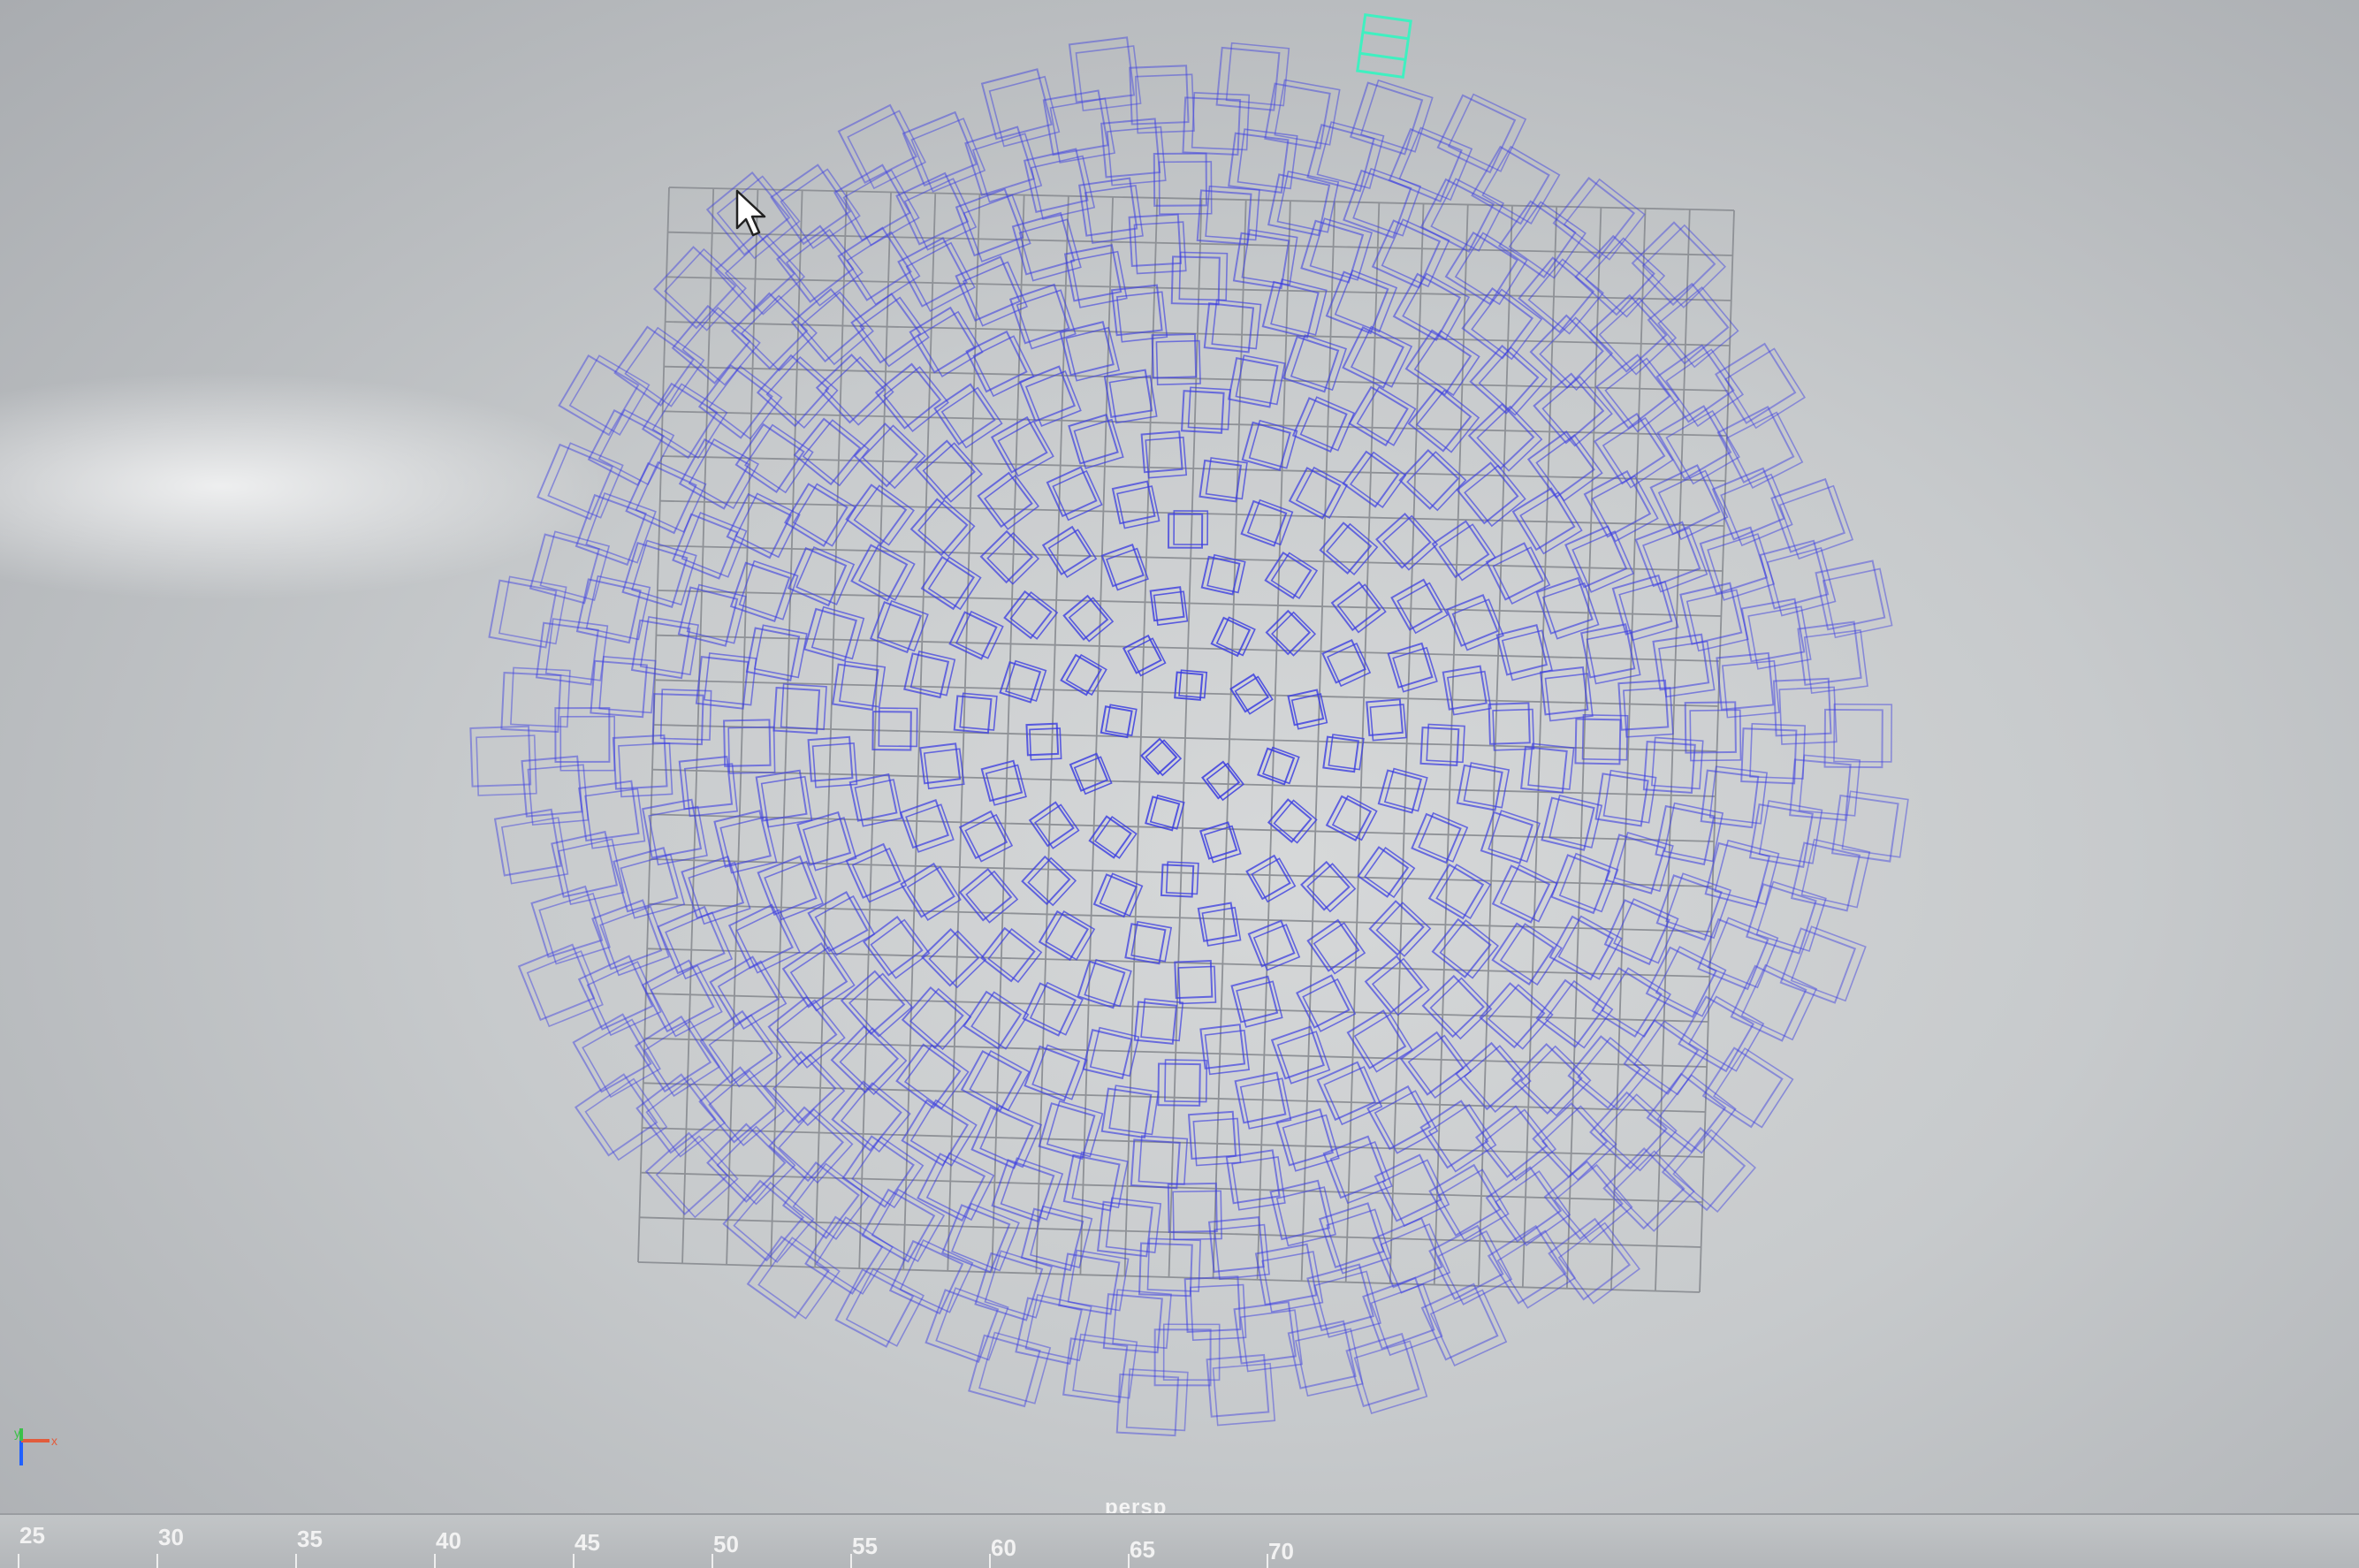  I want to click on time-slider: 25 30 35 40 45 50 55 60 65 70, so click(1180, 1541).